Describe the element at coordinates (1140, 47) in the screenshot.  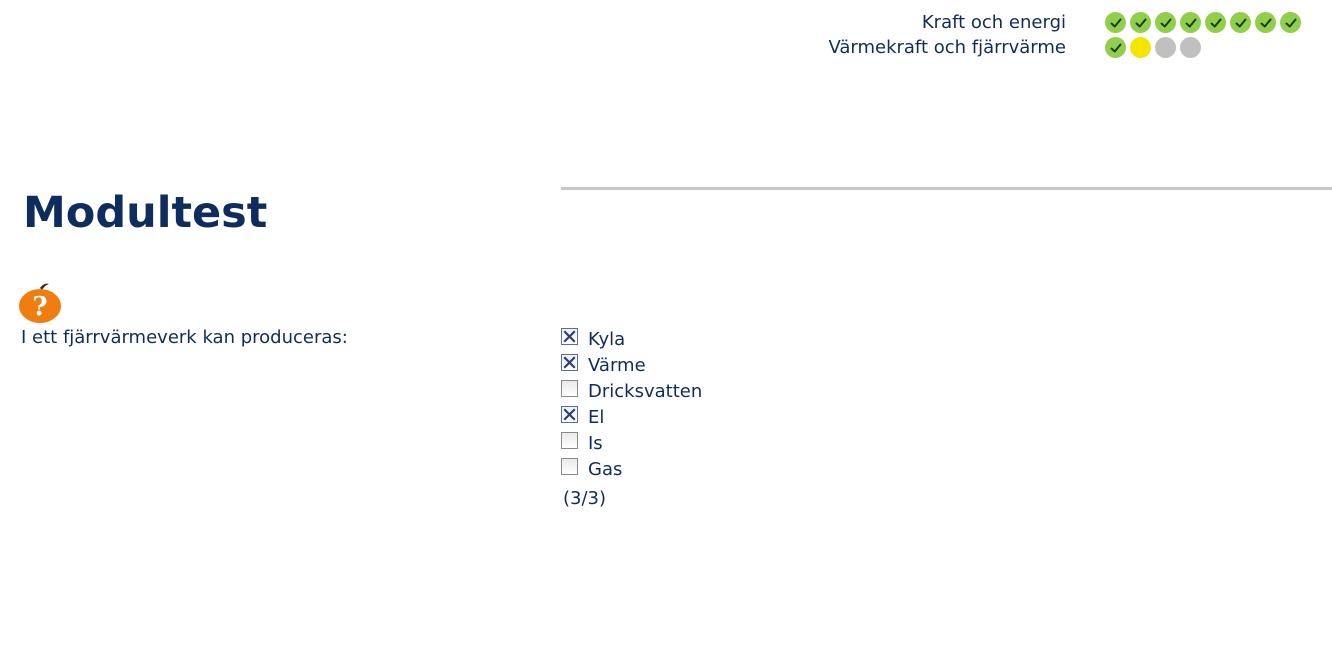
I see `progress-dot-current` at that location.